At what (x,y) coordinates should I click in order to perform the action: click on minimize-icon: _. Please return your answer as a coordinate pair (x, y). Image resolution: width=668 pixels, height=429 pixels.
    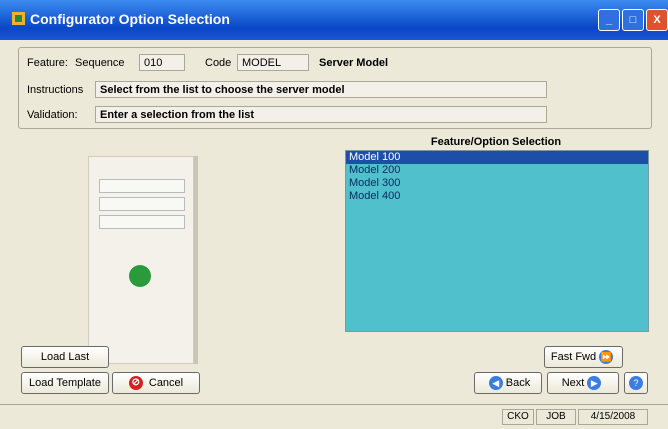
    Looking at the image, I should click on (609, 20).